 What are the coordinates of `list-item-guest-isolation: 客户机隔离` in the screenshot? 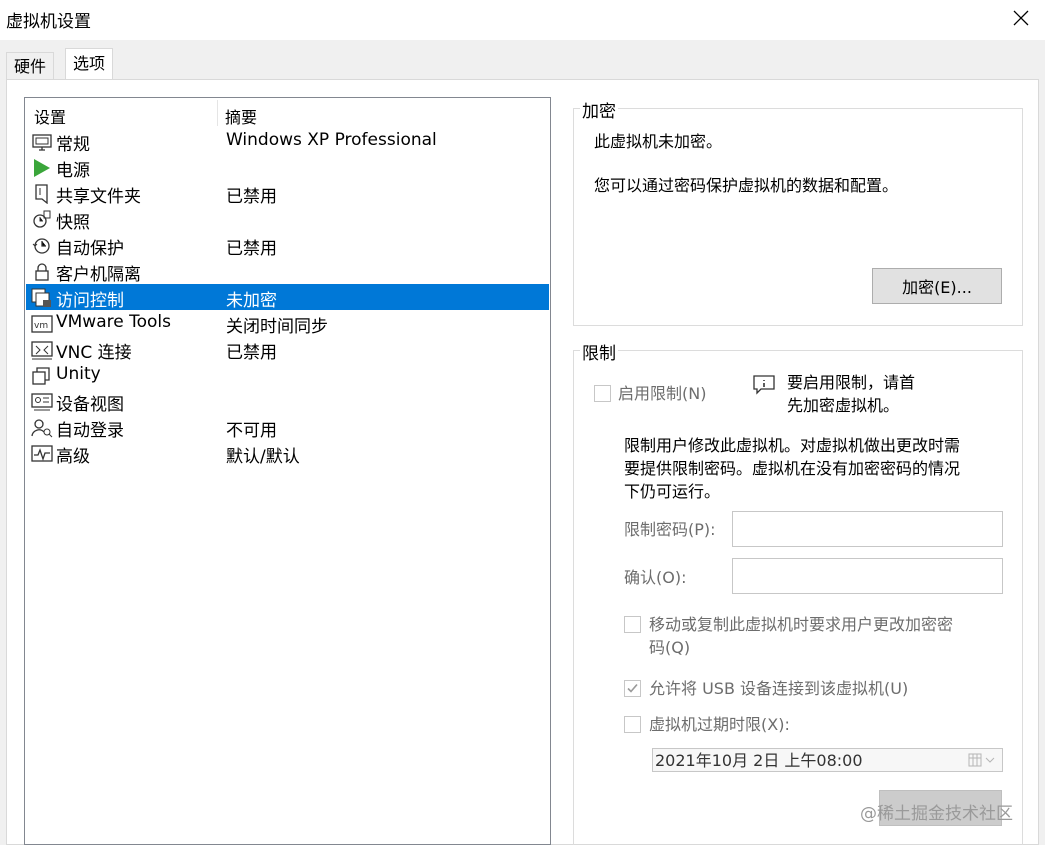 It's located at (287, 271).